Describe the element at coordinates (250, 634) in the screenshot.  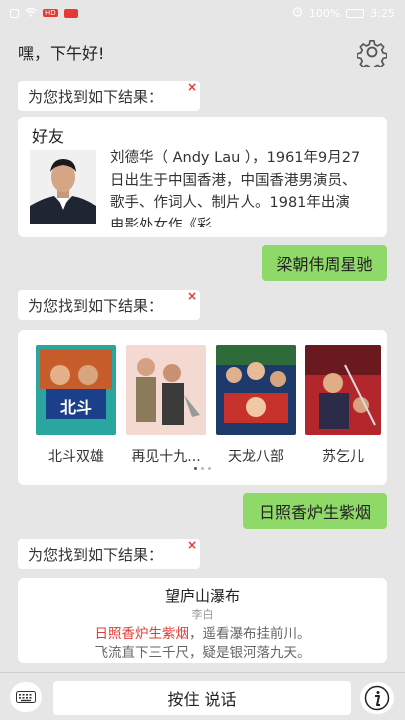
I see `poem-line-rest: ，遥看瀑布挂前川。` at that location.